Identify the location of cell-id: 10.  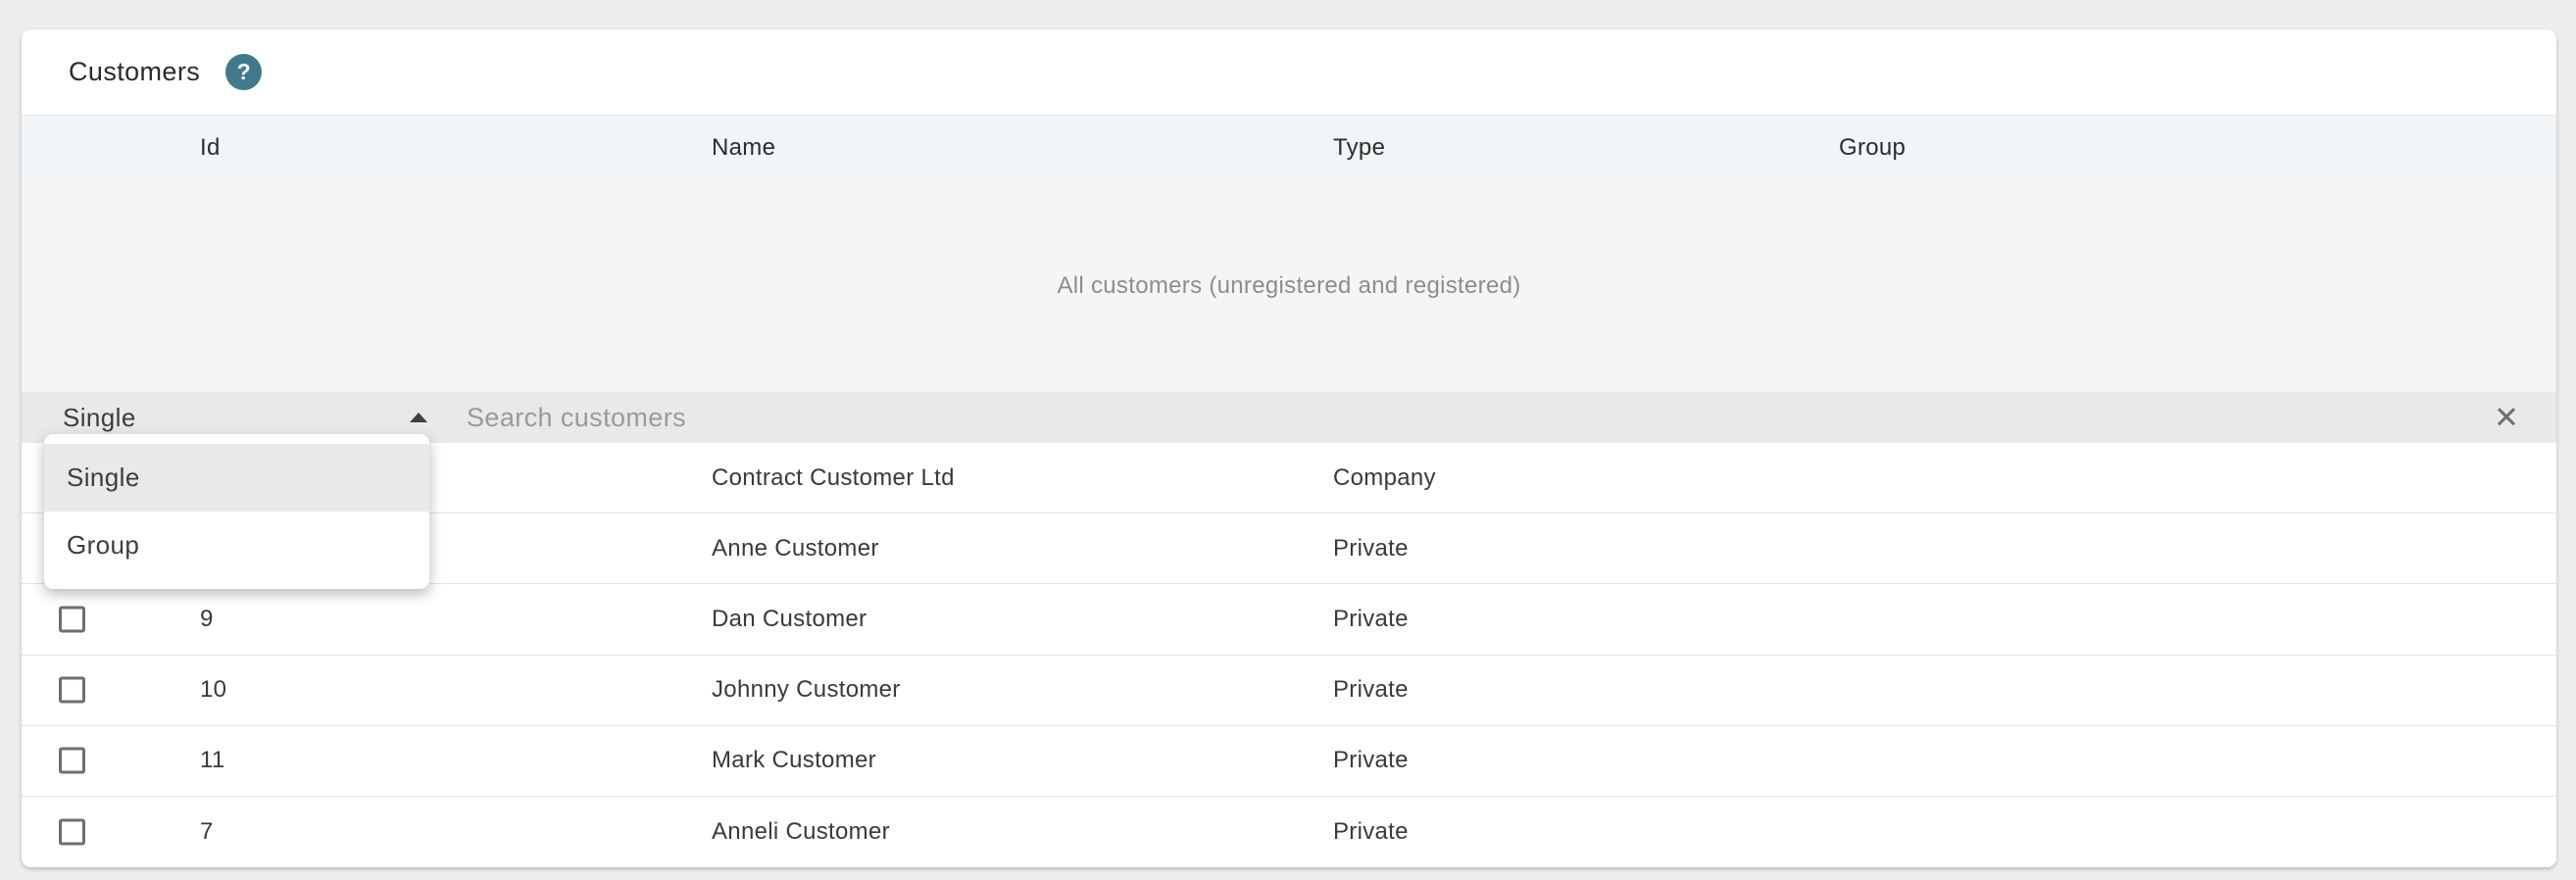
(213, 690).